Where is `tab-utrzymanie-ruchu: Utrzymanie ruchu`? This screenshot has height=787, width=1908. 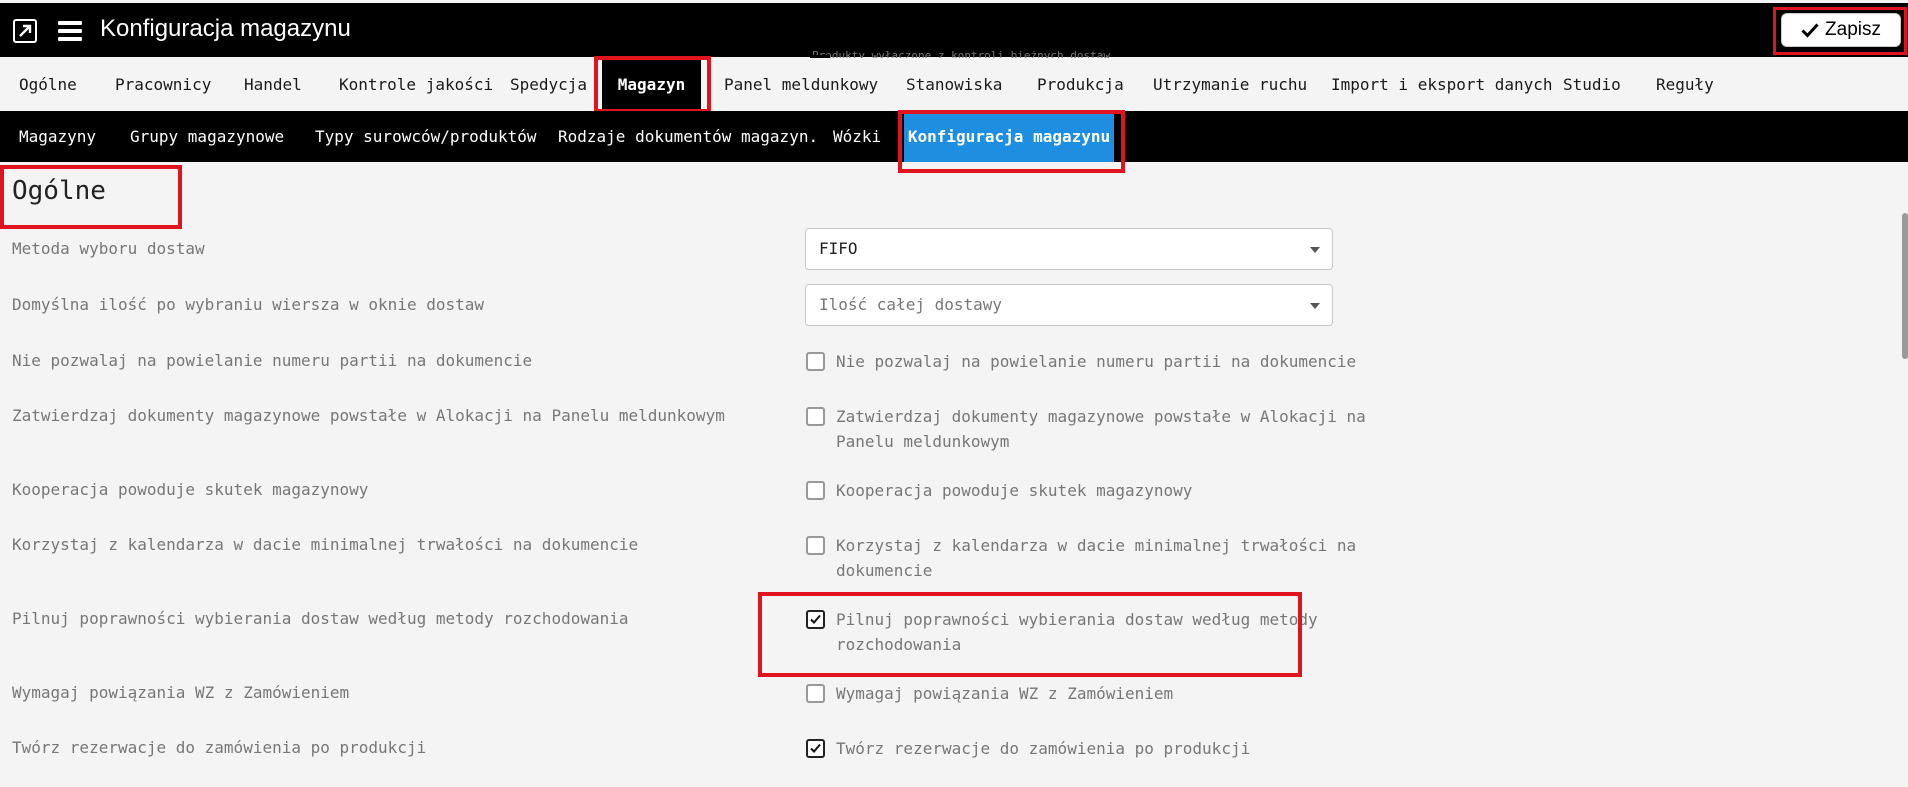
tab-utrzymanie-ruchu: Utrzymanie ruchu is located at coordinates (1230, 84).